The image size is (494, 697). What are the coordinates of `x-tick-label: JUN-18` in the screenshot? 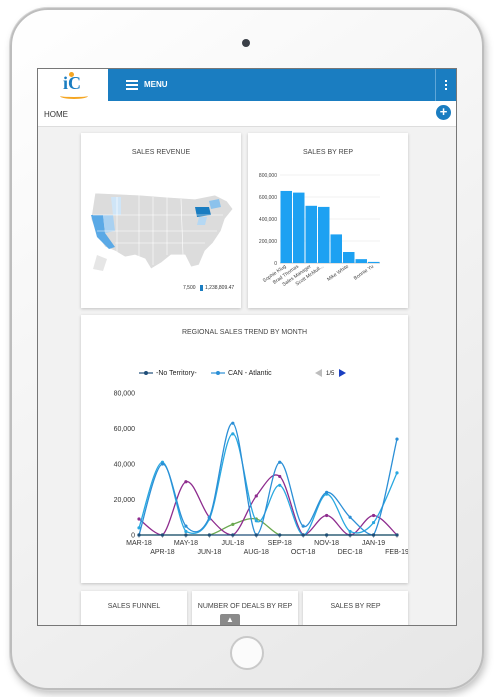 It's located at (209, 552).